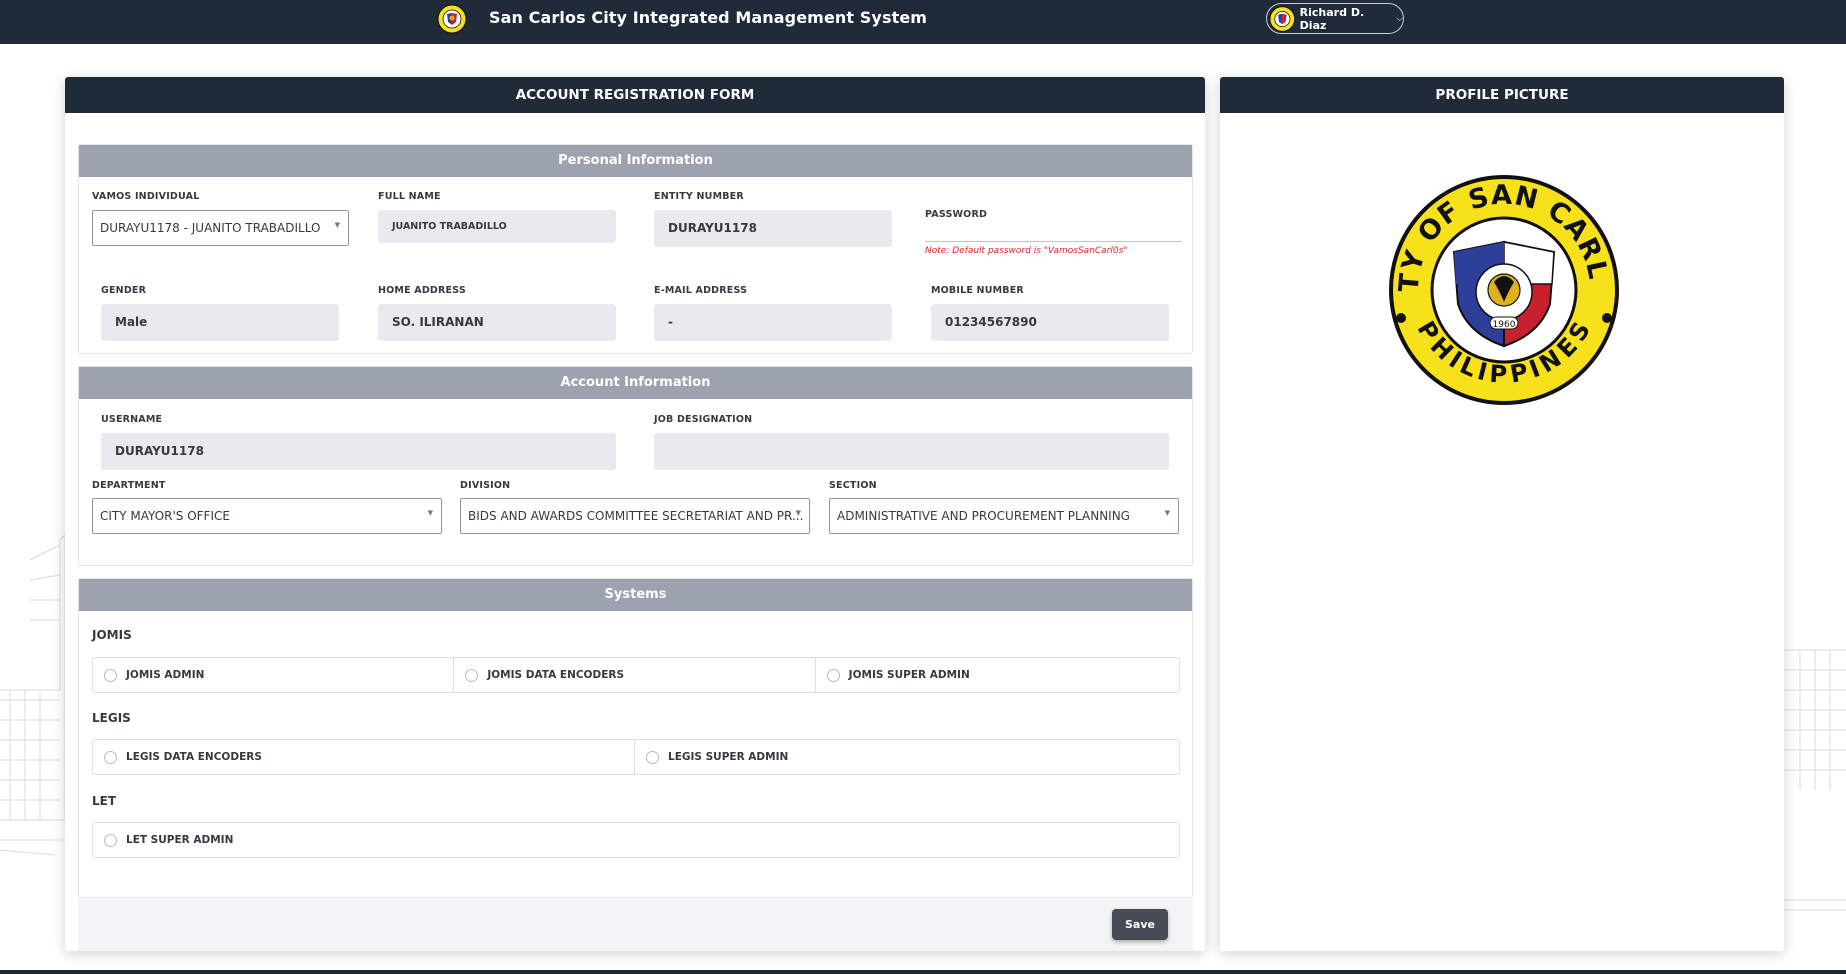  I want to click on radio-label: LEGIS DATA ENCODERS, so click(194, 757).